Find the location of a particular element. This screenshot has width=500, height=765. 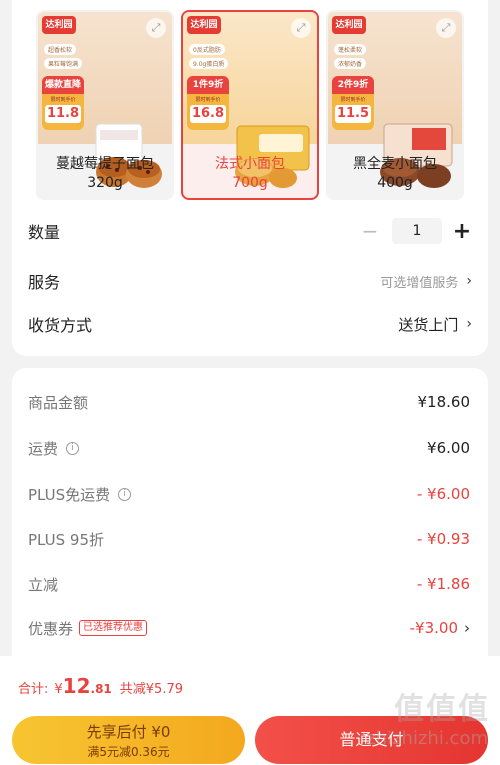

price-line-label: 立减 is located at coordinates (43, 584).